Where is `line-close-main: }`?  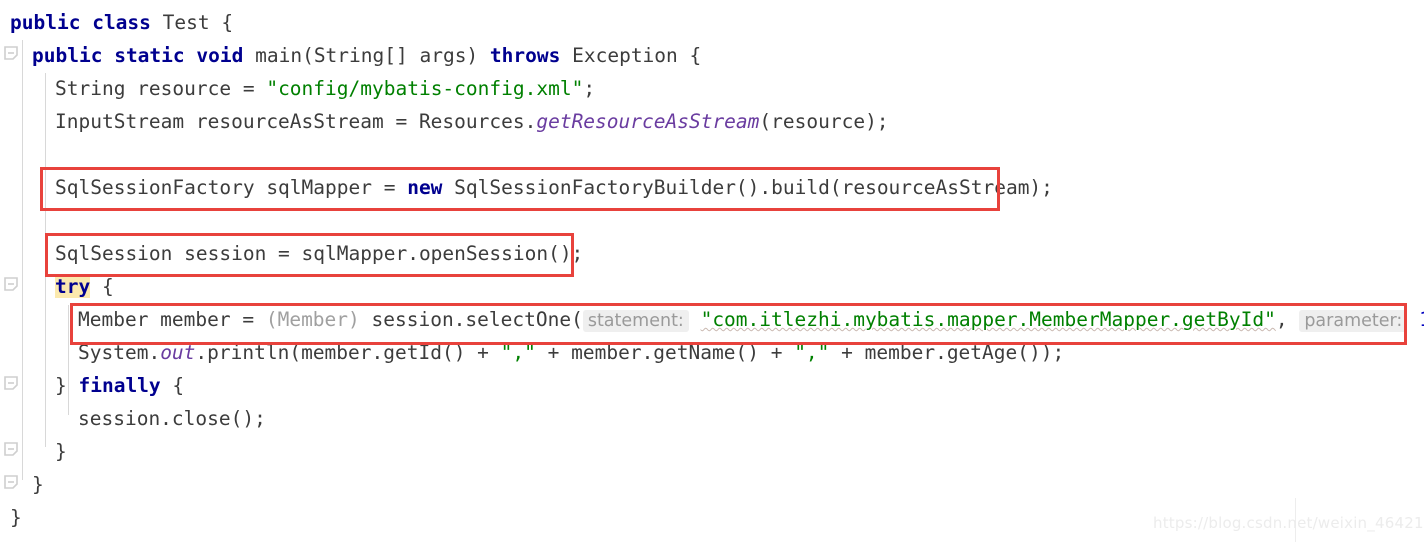 line-close-main: } is located at coordinates (38, 484).